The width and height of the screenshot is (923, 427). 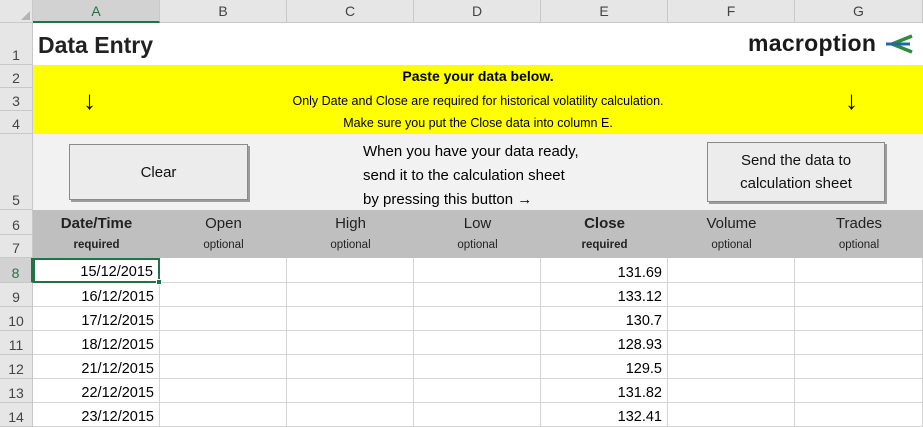 What do you see at coordinates (96, 295) in the screenshot?
I see `cell-a9: 16/12/2015` at bounding box center [96, 295].